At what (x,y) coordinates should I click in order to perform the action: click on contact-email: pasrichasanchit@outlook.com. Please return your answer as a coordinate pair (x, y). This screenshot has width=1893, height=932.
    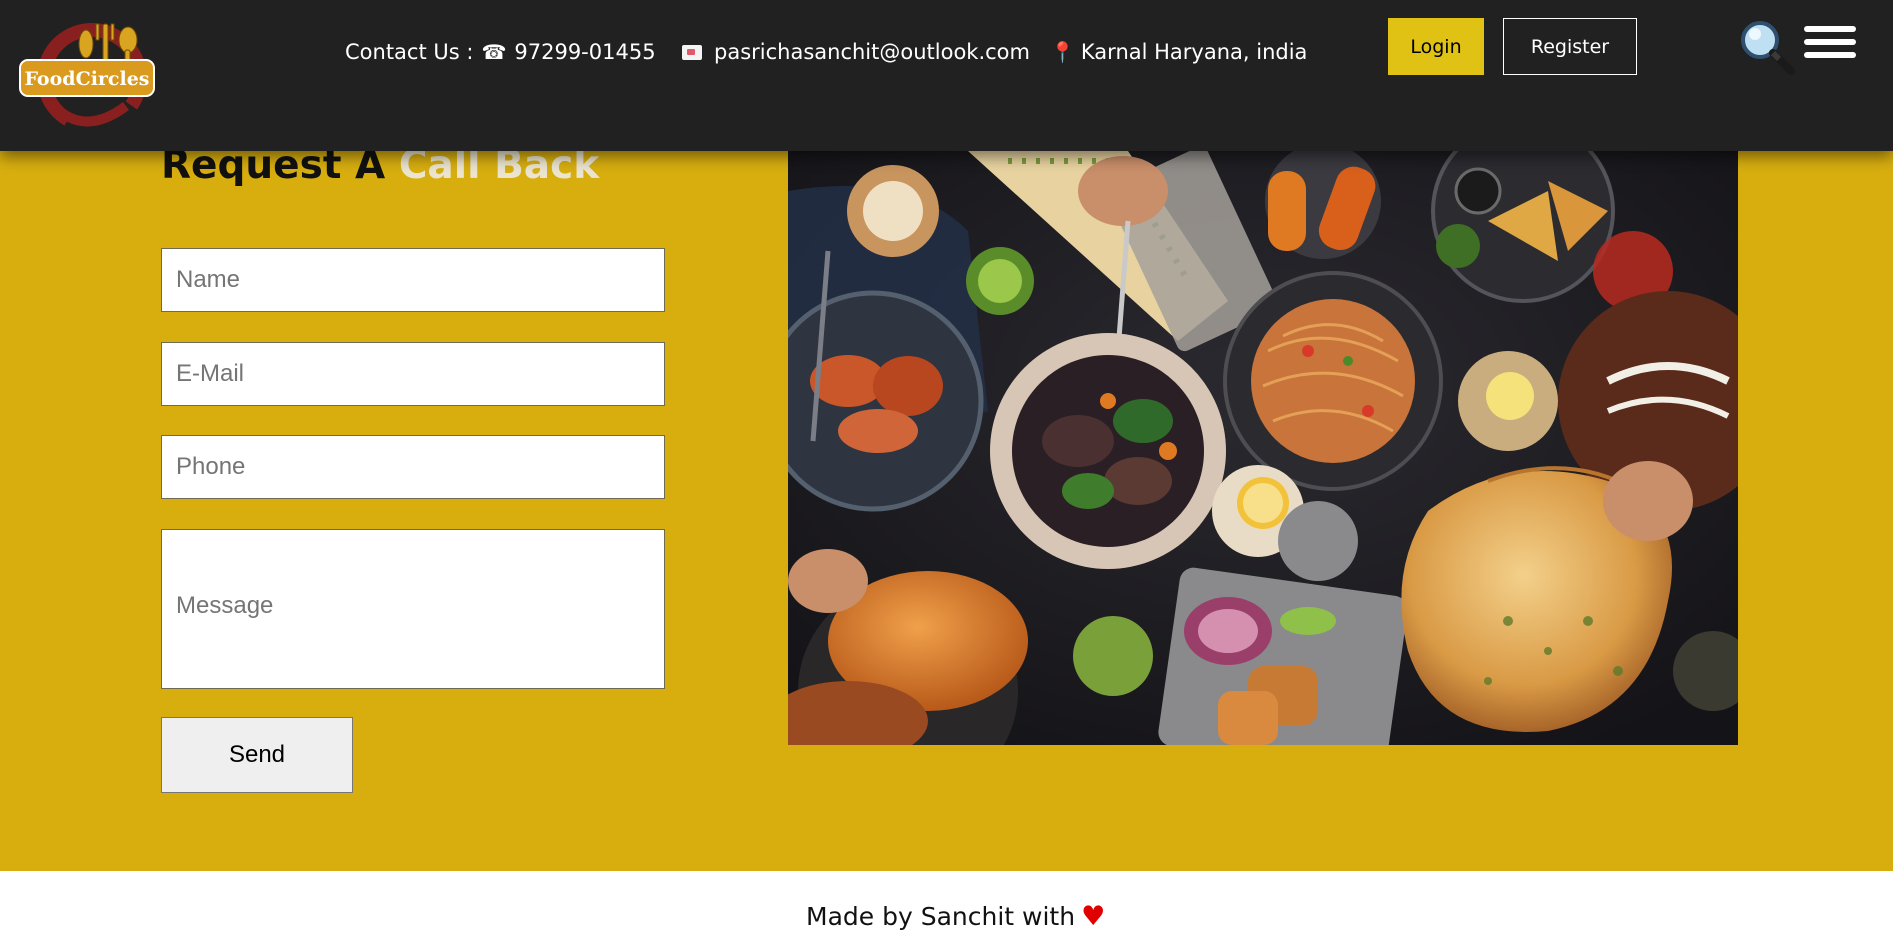
    Looking at the image, I should click on (856, 52).